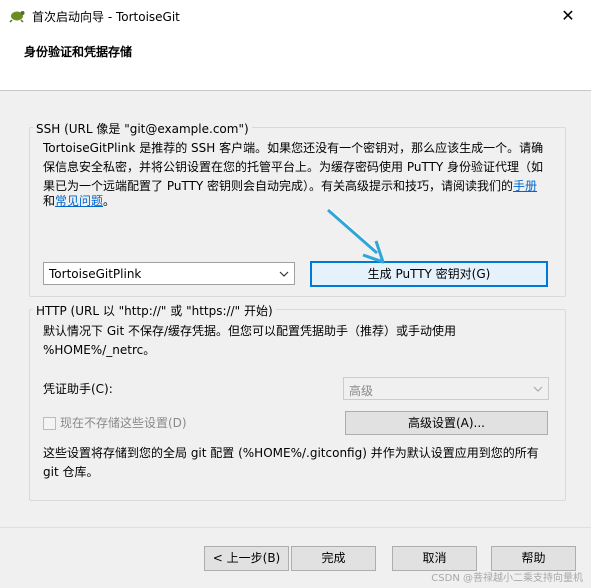 This screenshot has width=591, height=588. I want to click on tortoisegit-icon, so click(17, 17).